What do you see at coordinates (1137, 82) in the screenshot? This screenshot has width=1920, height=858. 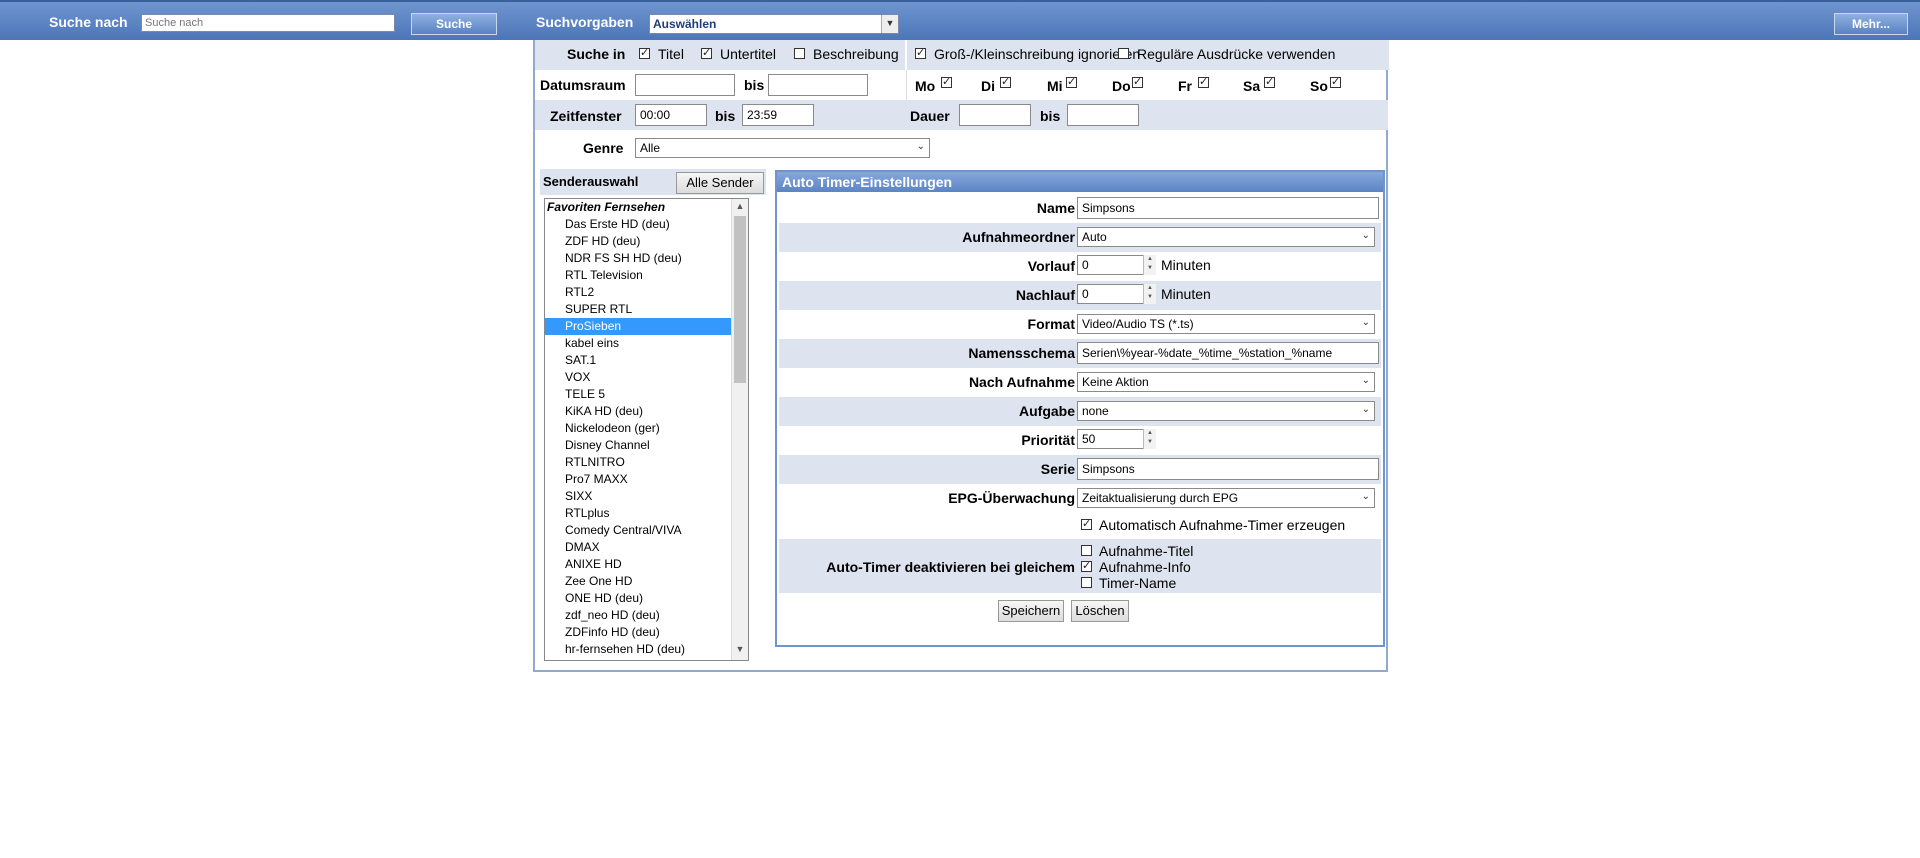 I see `weekday-do-checkbox: ✓` at bounding box center [1137, 82].